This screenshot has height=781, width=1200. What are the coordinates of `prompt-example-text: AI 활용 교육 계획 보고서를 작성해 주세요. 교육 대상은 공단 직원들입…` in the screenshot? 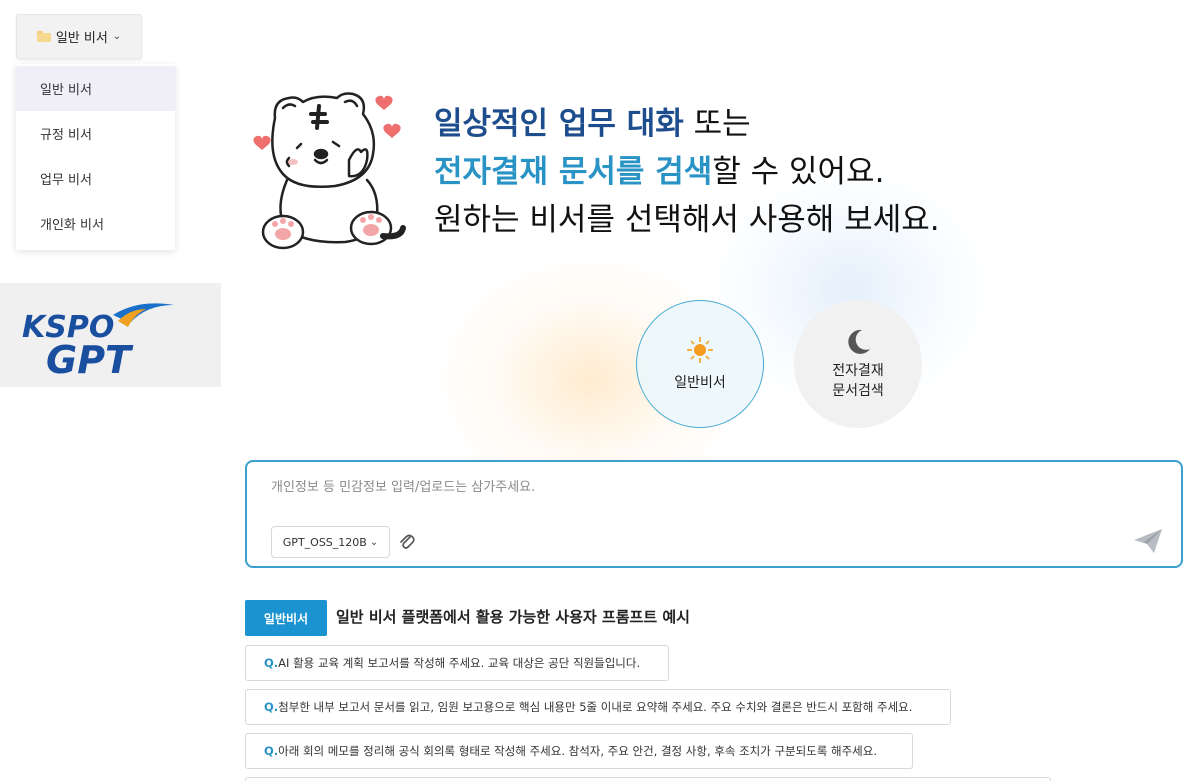 It's located at (459, 663).